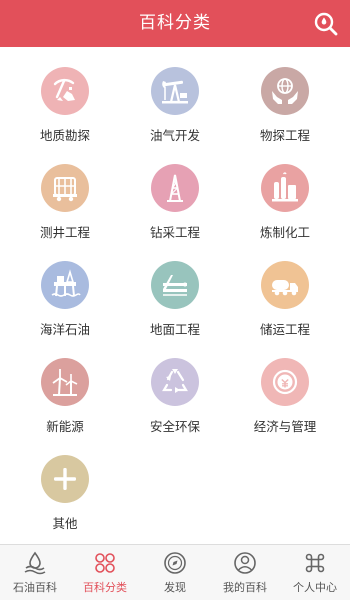 The height and width of the screenshot is (600, 350). Describe the element at coordinates (284, 329) in the screenshot. I see `category-label: 储运工程` at that location.